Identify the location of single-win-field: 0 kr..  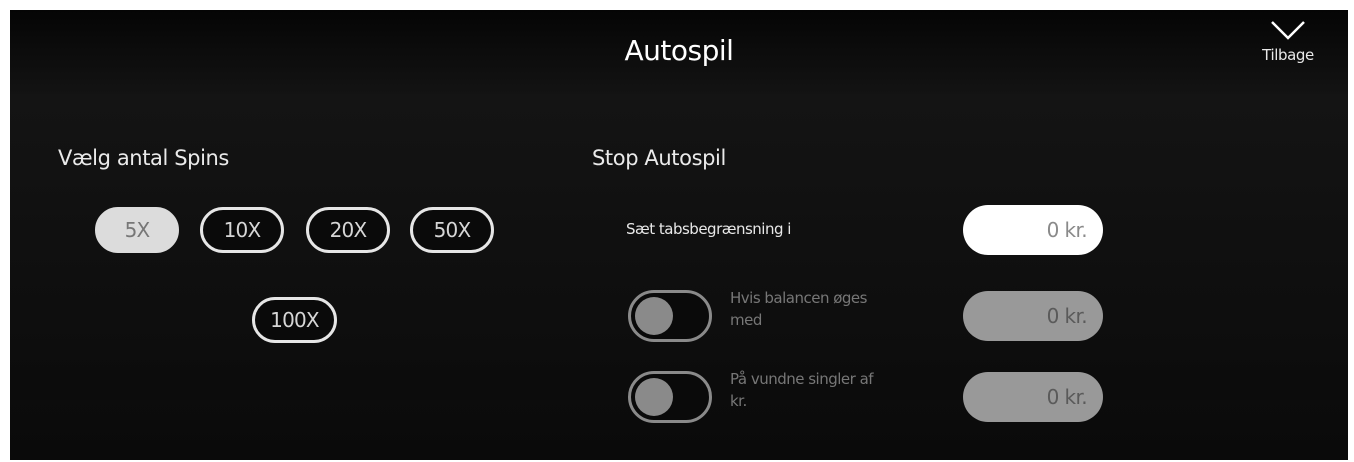
(1033, 397).